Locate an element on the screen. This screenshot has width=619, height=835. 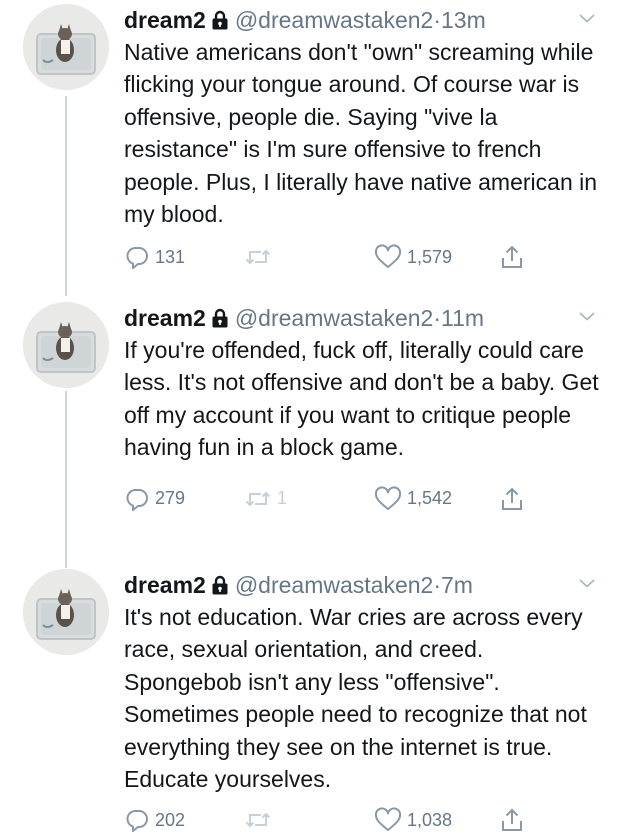
timestamp: 7m is located at coordinates (457, 585).